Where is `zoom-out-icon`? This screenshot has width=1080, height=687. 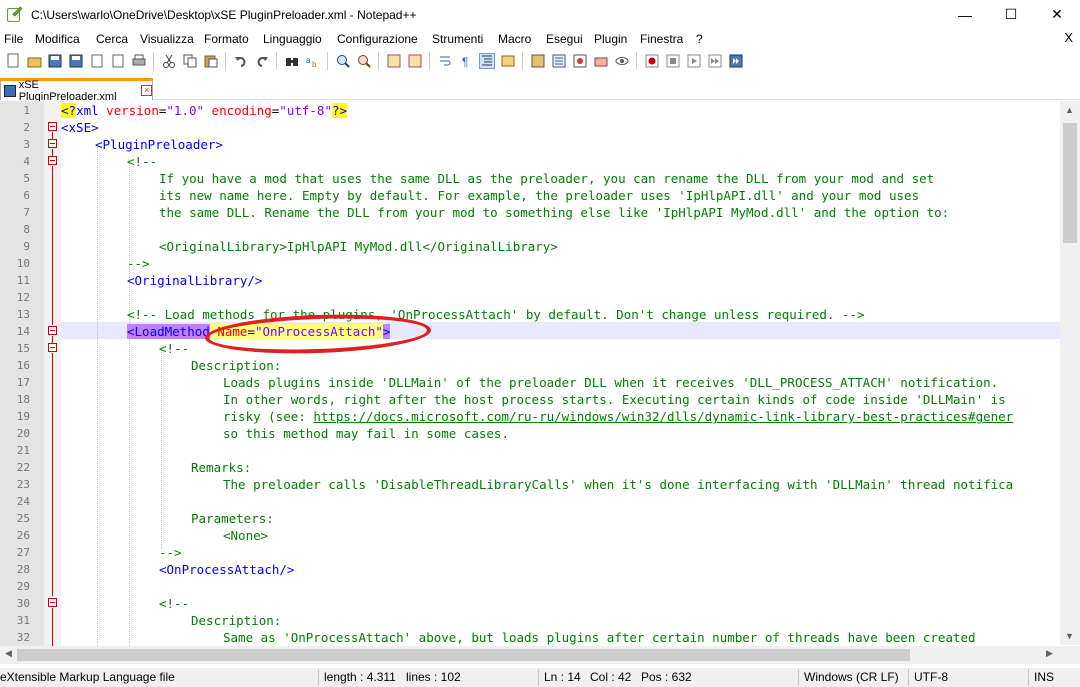 zoom-out-icon is located at coordinates (364, 61).